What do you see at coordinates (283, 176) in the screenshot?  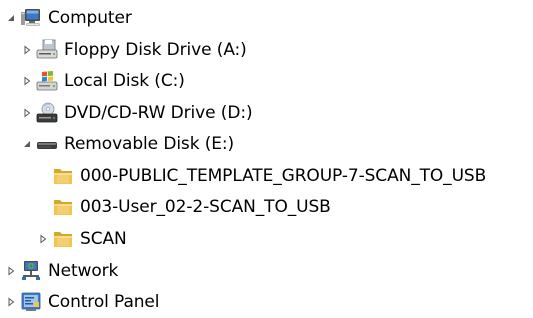 I see `tree-item-label: 000-PUBLIC_TEMPLATE_GROUP-7-SCAN_TO_USB` at bounding box center [283, 176].